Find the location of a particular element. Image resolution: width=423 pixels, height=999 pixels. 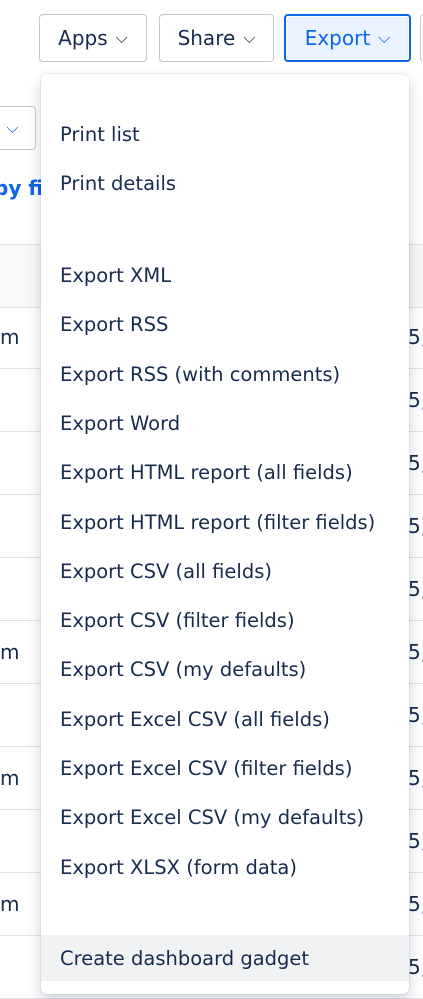

menu-item-export-rss: Export RSS is located at coordinates (225, 324).